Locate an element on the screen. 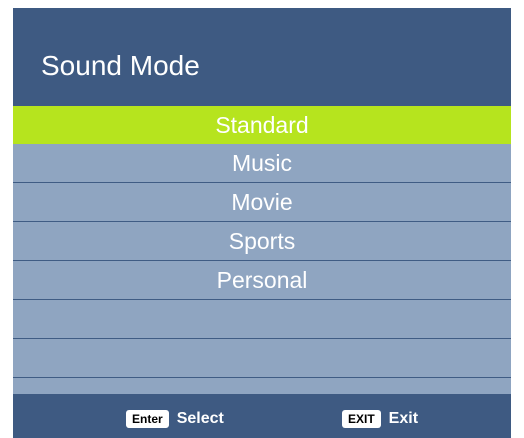 Image resolution: width=524 pixels, height=438 pixels. menu-title: Sound Mode is located at coordinates (120, 65).